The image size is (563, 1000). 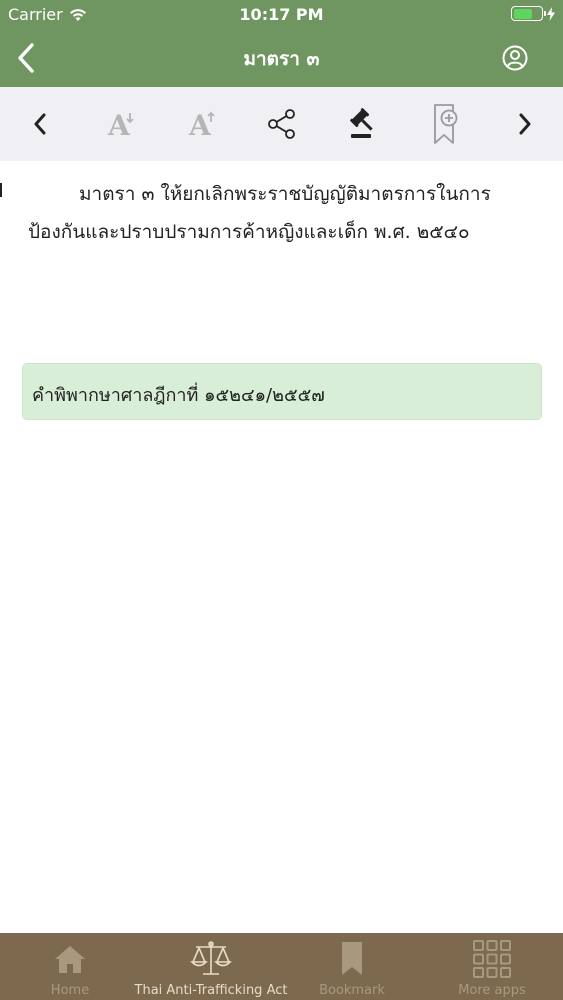 I want to click on battery-fill, so click(x=523, y=13).